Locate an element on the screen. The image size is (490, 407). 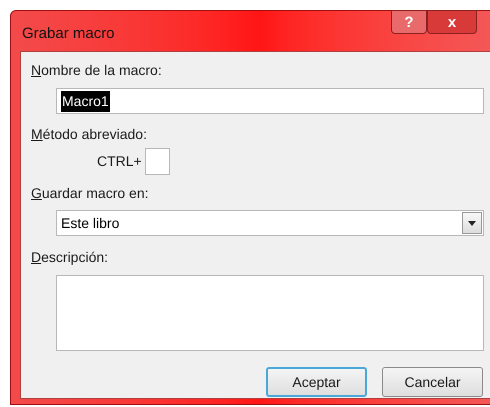
field-label: Método abreviado: is located at coordinates (89, 134).